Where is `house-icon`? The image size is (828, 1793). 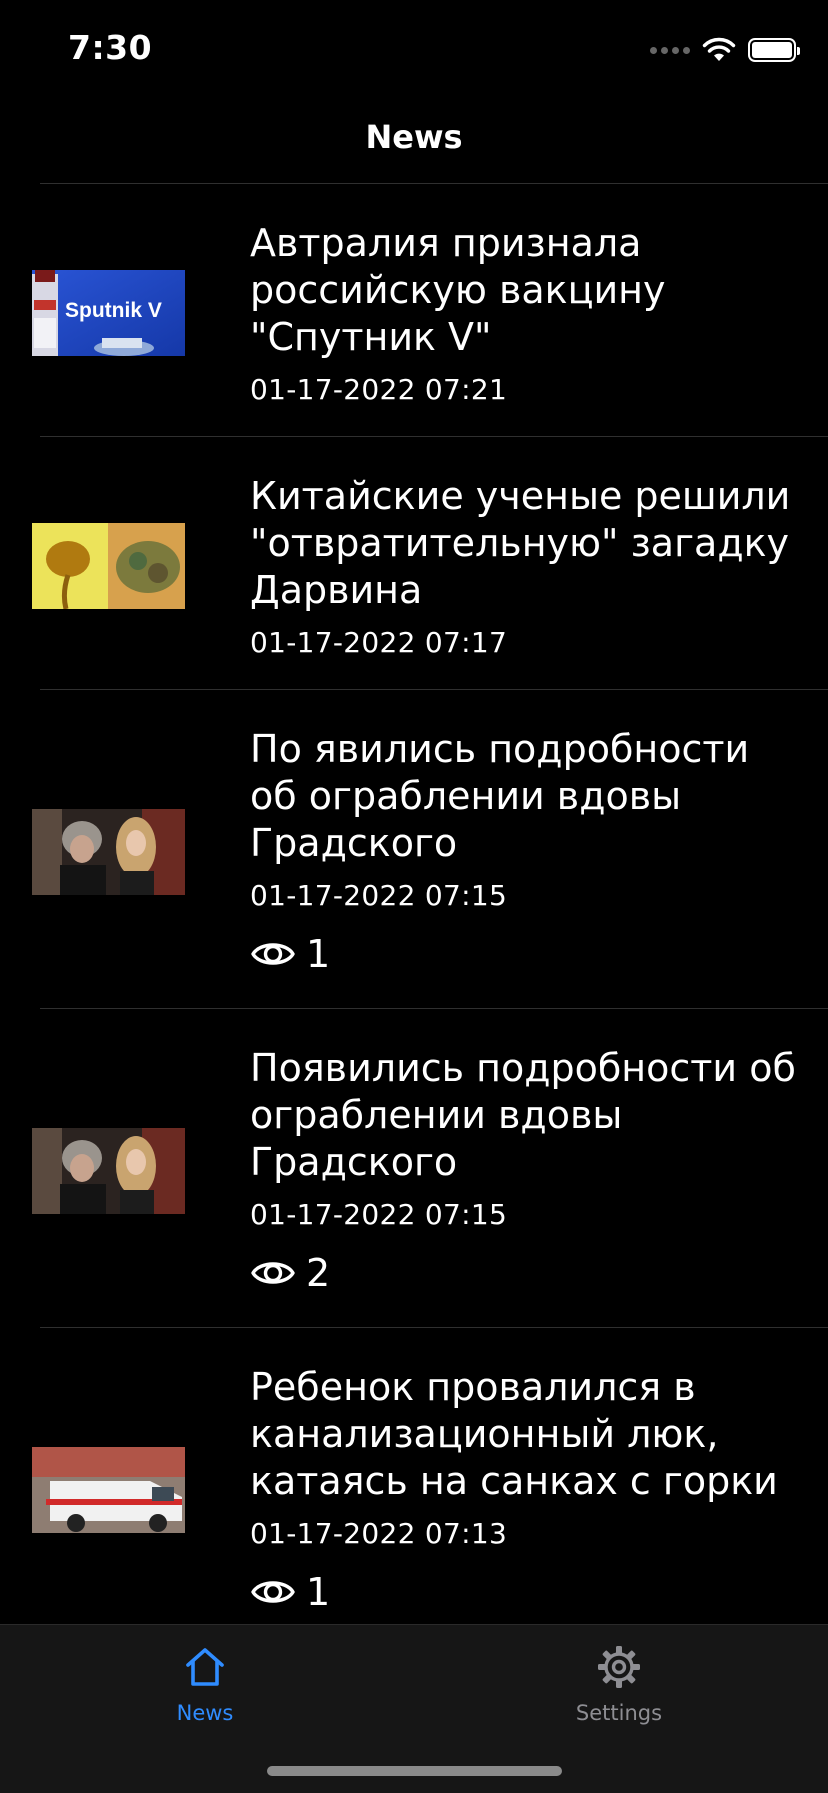 house-icon is located at coordinates (205, 1667).